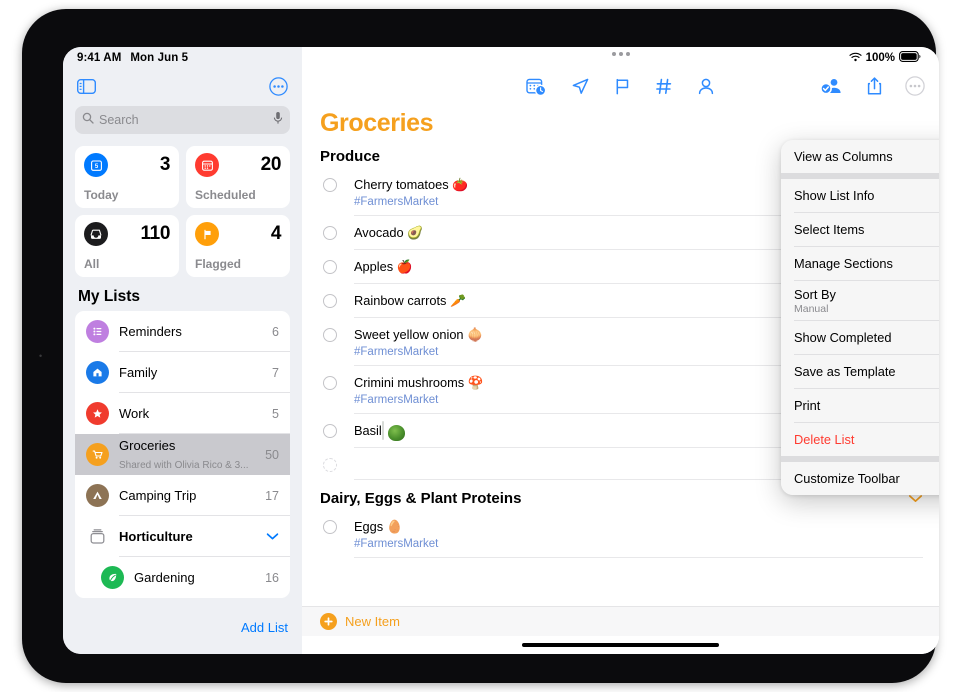  I want to click on sidebar-item-gardening: Gardening 16, so click(182, 577).